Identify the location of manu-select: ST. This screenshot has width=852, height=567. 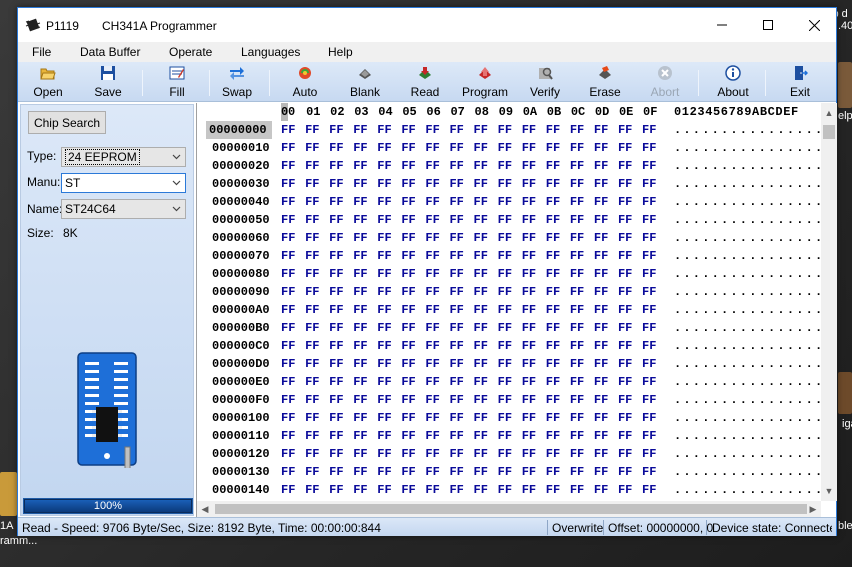
(123, 183).